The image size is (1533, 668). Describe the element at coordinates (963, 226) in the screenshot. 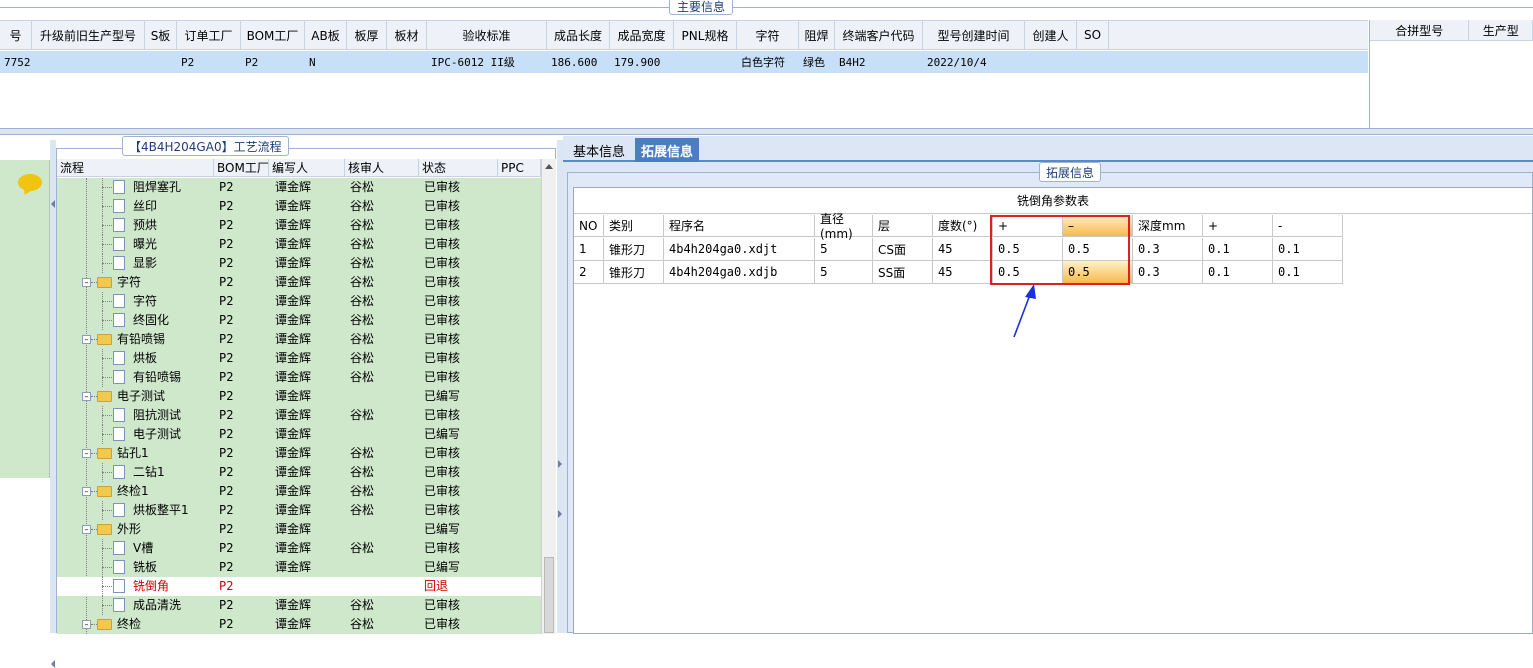

I see `param-col-header: 度数(°)` at that location.